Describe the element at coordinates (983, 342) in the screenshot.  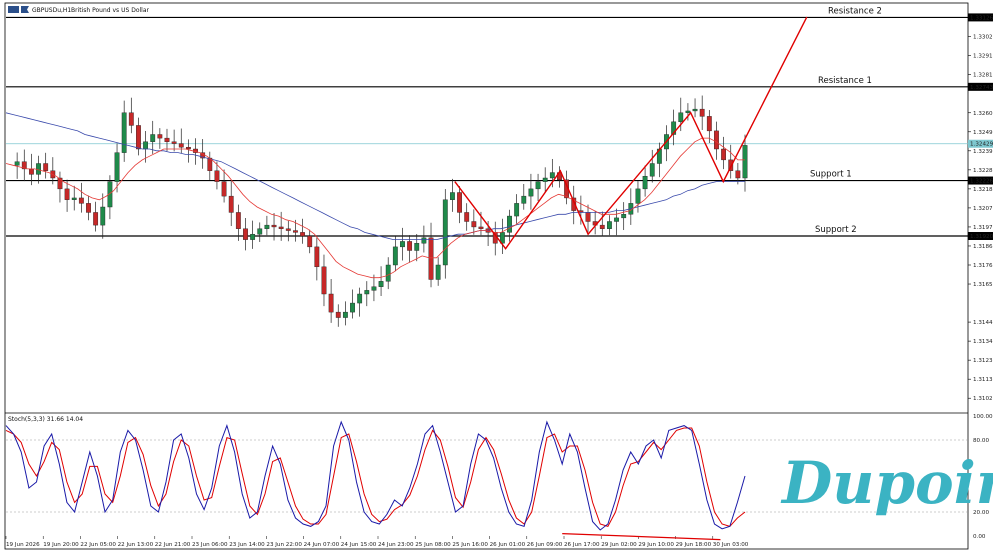
I see `price-tick-label: 1.31340` at that location.